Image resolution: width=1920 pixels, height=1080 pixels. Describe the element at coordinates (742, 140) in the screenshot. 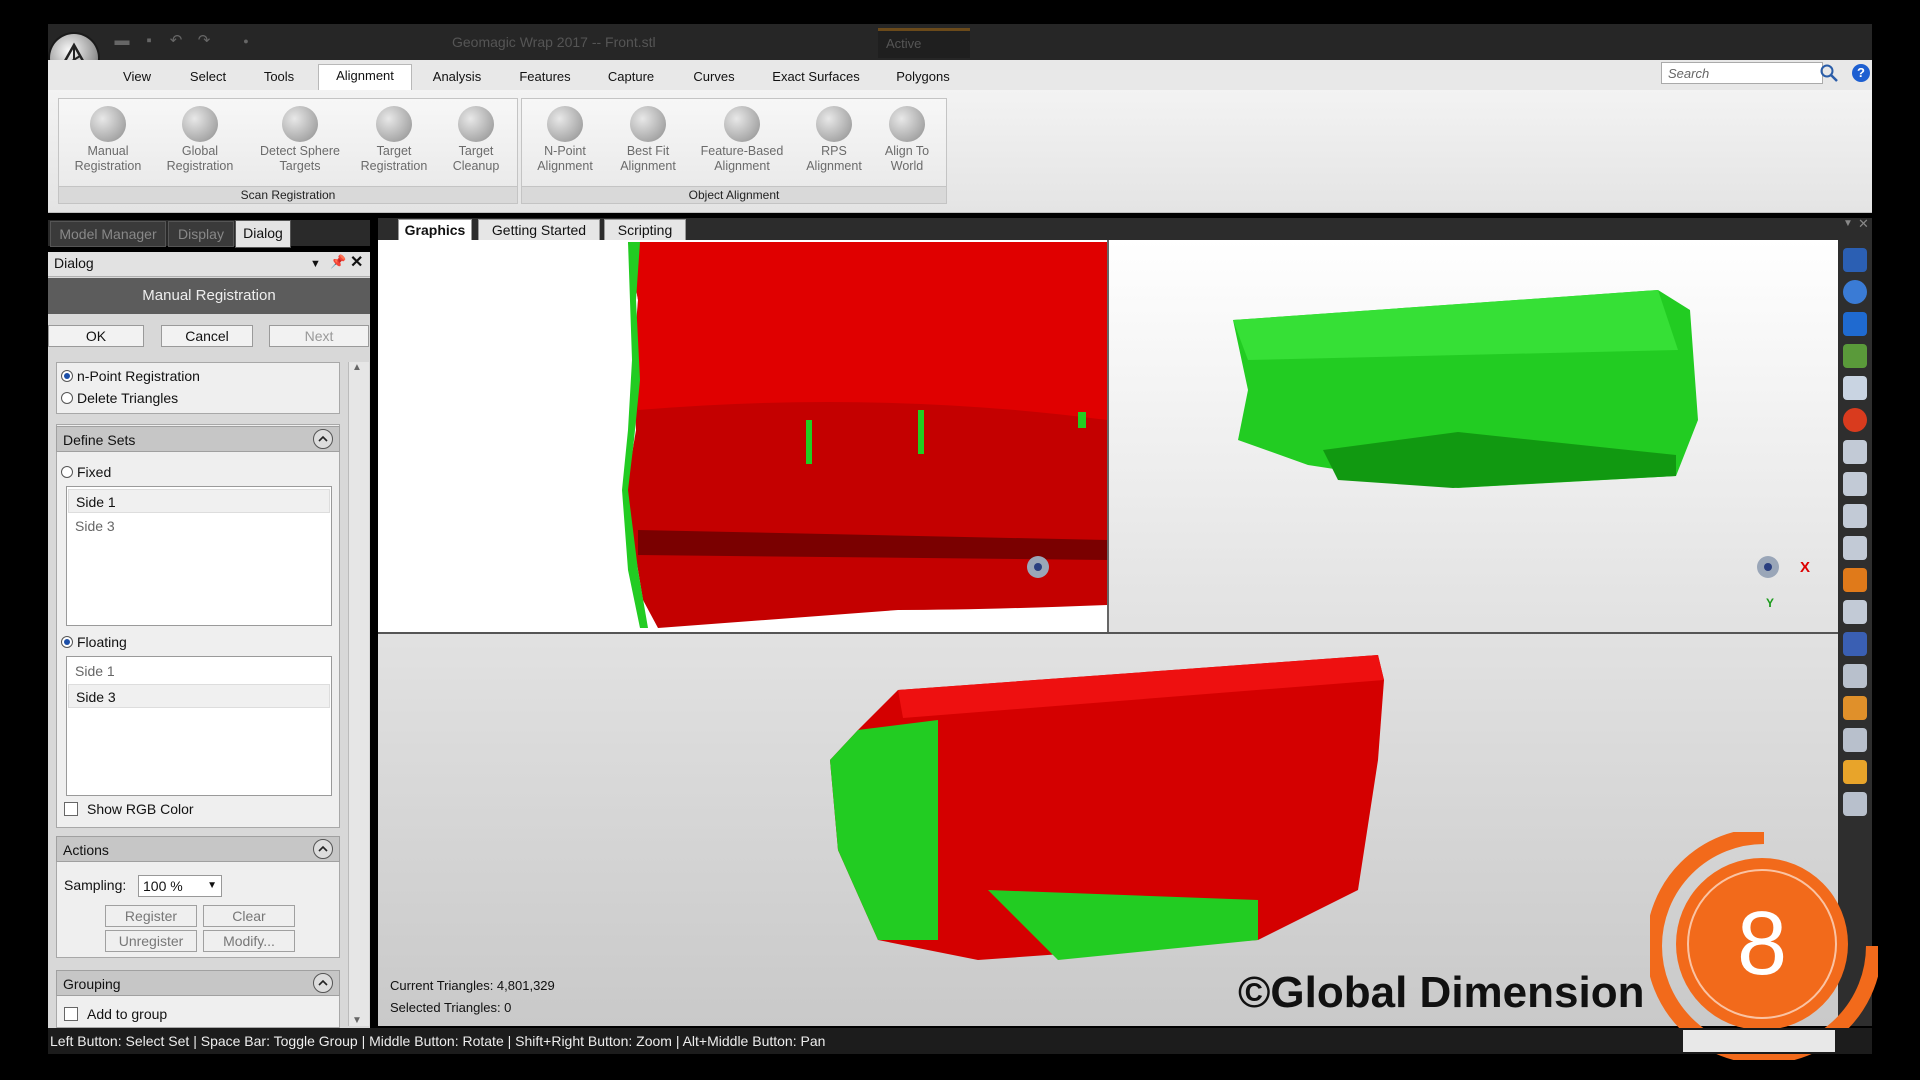

I see `feature-based-alignment-button: Feature-Based Alignment` at that location.